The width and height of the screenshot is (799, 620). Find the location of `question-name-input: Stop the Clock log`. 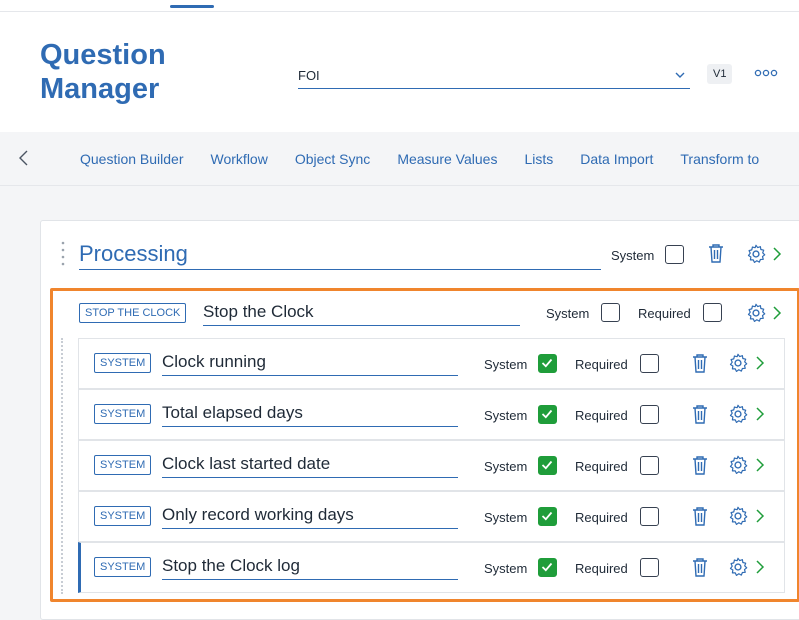

question-name-input: Stop the Clock log is located at coordinates (310, 567).